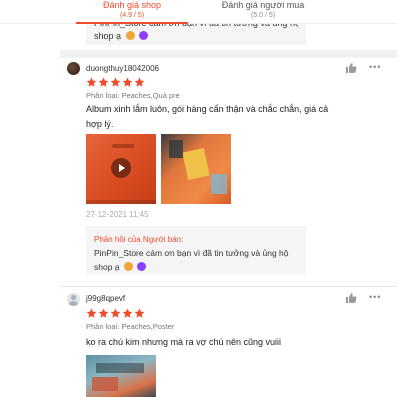  What do you see at coordinates (133, 95) in the screenshot?
I see `product-variant: Phân loại: Peaches,Quà pre` at bounding box center [133, 95].